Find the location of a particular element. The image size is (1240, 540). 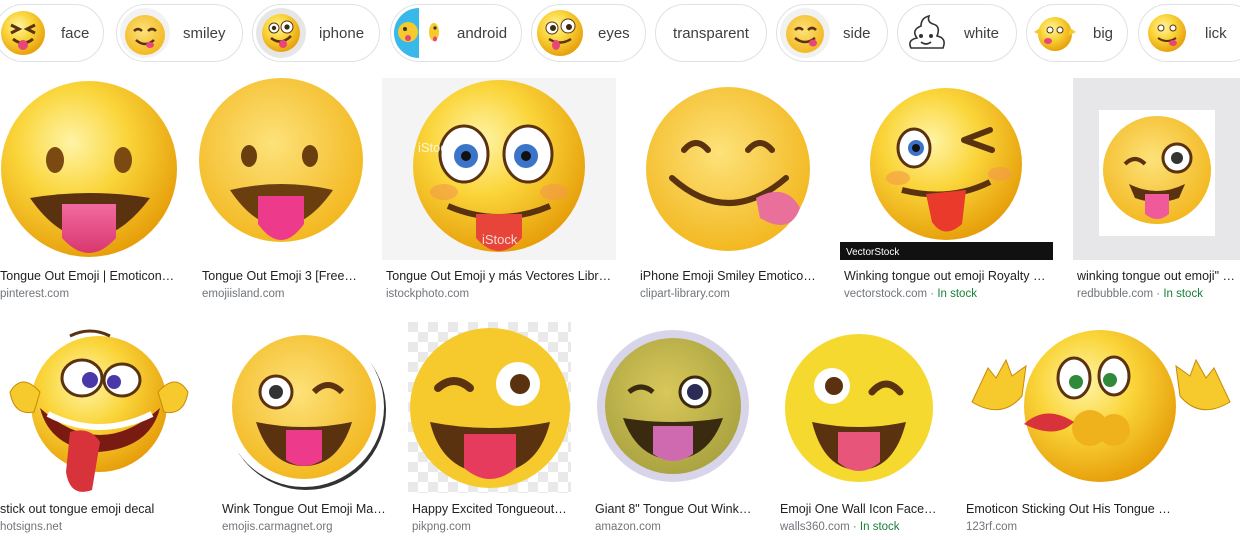

chip-face: face is located at coordinates (52, 33).